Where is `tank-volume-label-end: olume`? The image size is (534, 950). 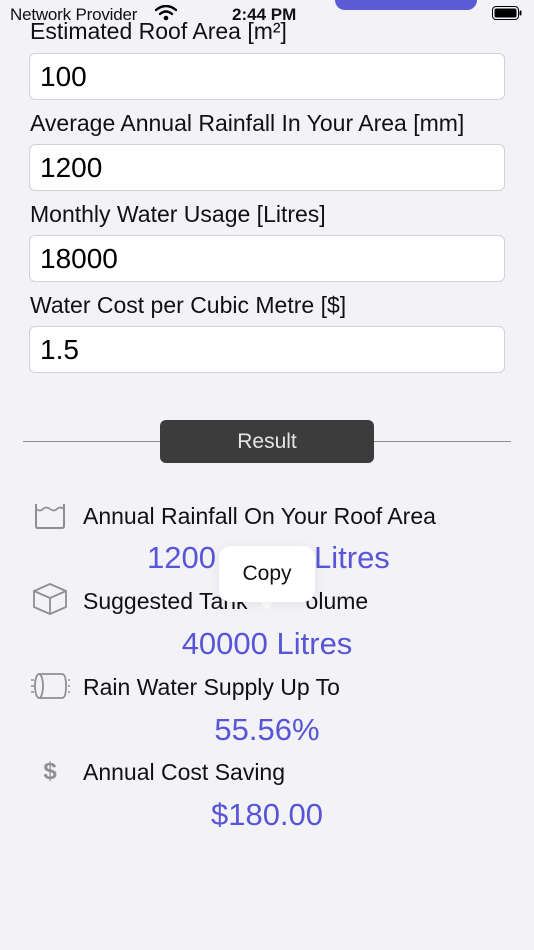 tank-volume-label-end: olume is located at coordinates (337, 601).